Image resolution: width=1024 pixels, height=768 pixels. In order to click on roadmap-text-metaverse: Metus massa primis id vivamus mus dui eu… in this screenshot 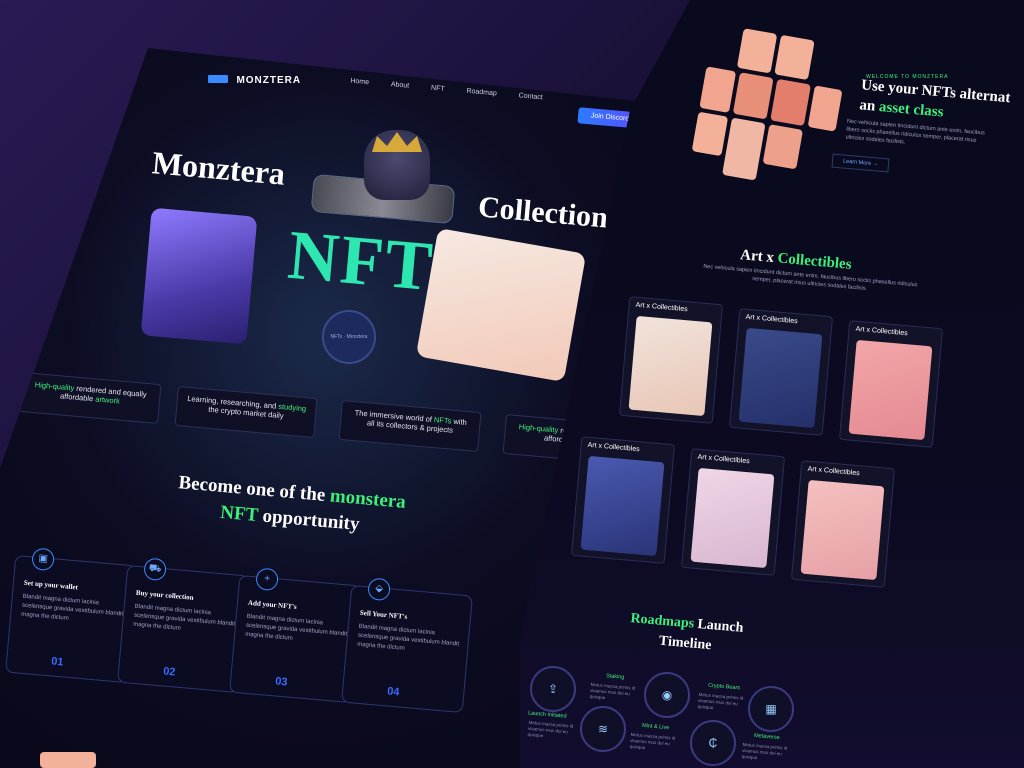, I will do `click(764, 751)`.